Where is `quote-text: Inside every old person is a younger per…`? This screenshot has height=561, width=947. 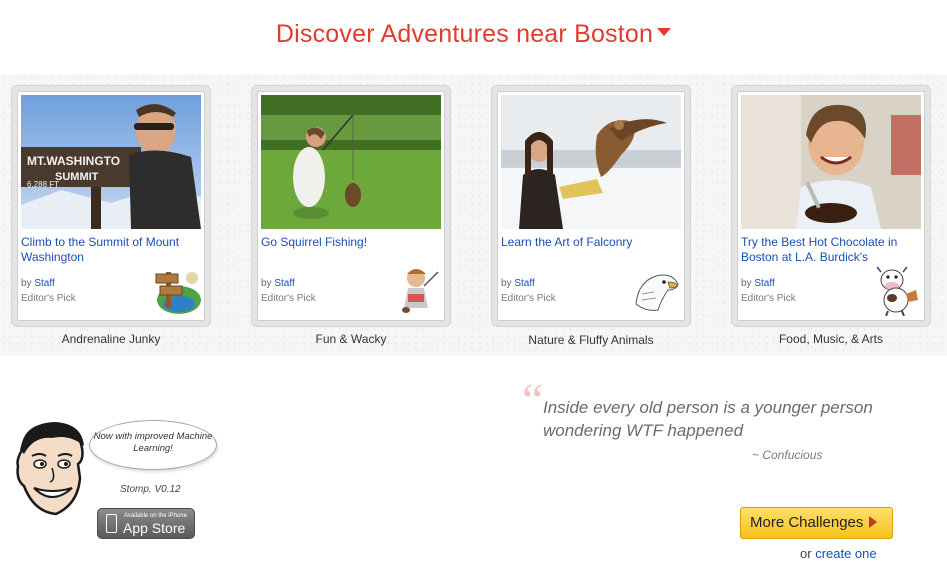
quote-text: Inside every old person is a younger per… is located at coordinates (708, 419).